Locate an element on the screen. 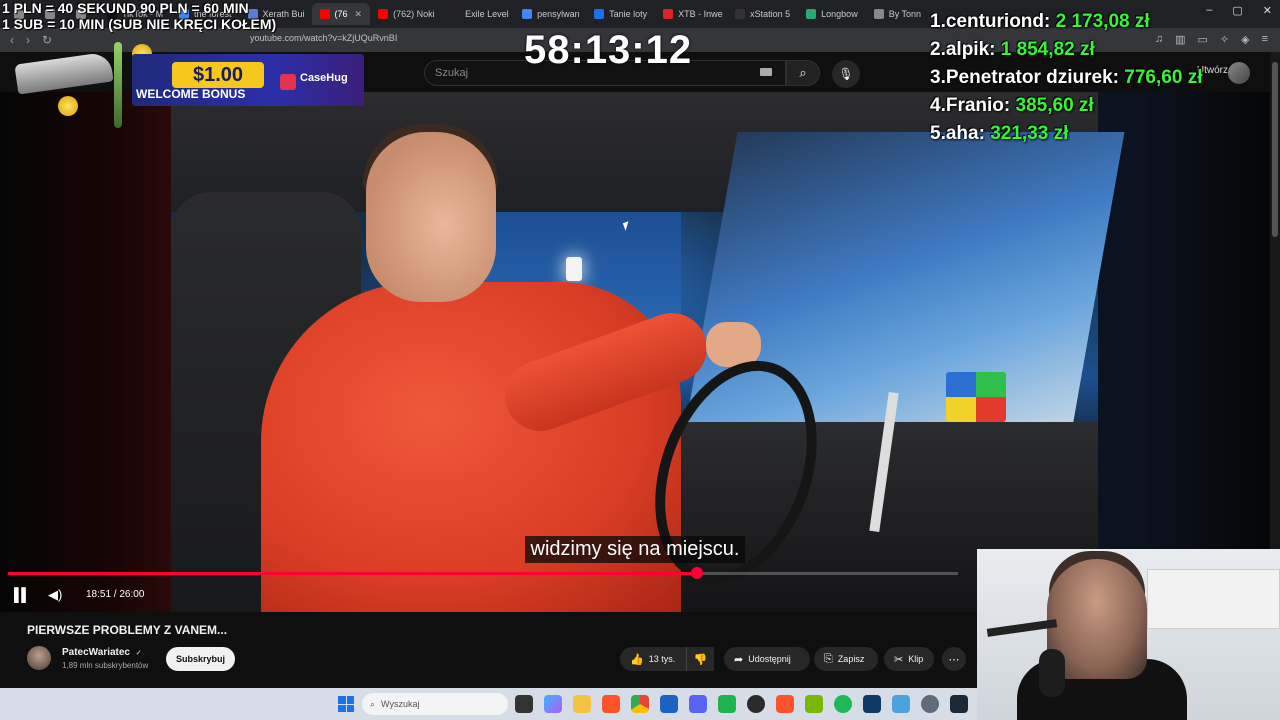 The height and width of the screenshot is (720, 1280). chrome-icon is located at coordinates (640, 704).